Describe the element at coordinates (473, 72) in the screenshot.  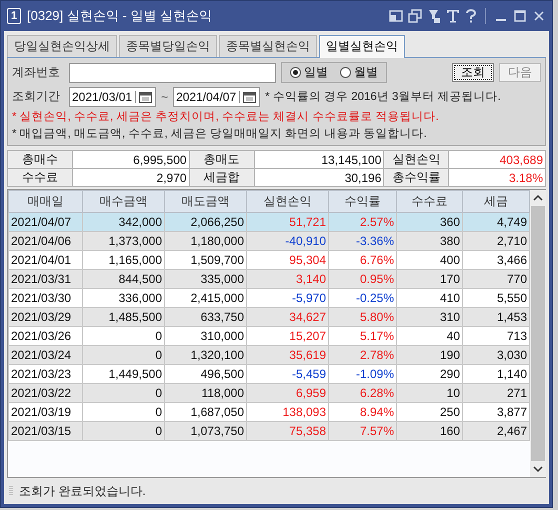
I see `search-button: 조회` at that location.